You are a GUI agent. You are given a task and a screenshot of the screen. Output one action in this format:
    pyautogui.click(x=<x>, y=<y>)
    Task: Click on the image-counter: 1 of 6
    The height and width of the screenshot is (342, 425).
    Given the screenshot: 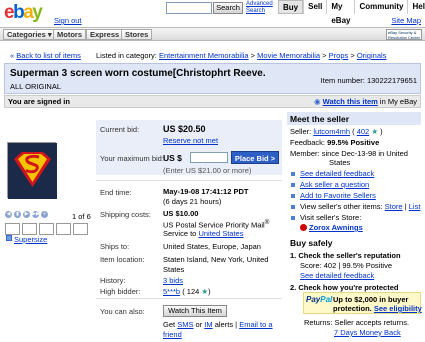 What is the action you would take?
    pyautogui.click(x=81, y=216)
    